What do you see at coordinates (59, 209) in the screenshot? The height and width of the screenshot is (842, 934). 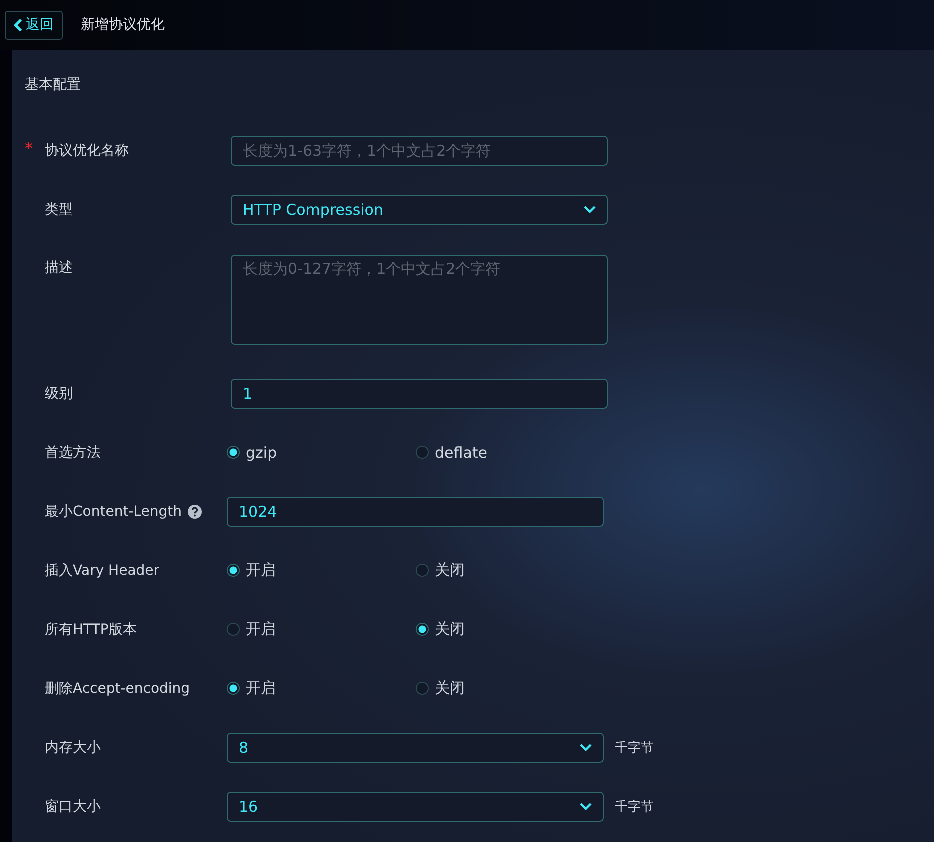 I see `field-label: 类型` at bounding box center [59, 209].